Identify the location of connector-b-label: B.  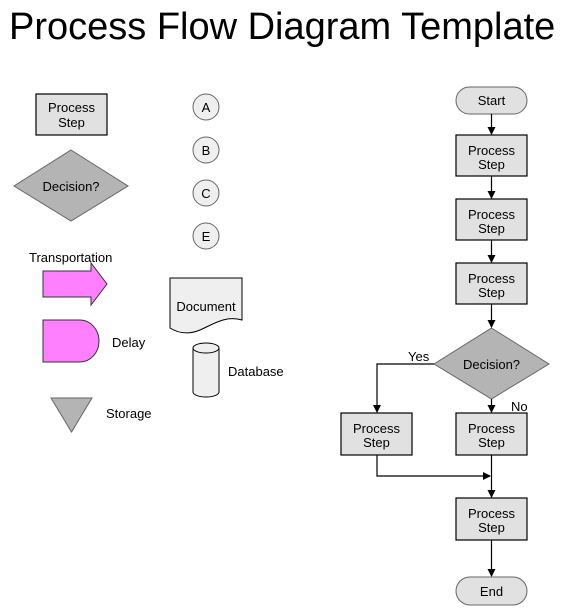
(206, 150).